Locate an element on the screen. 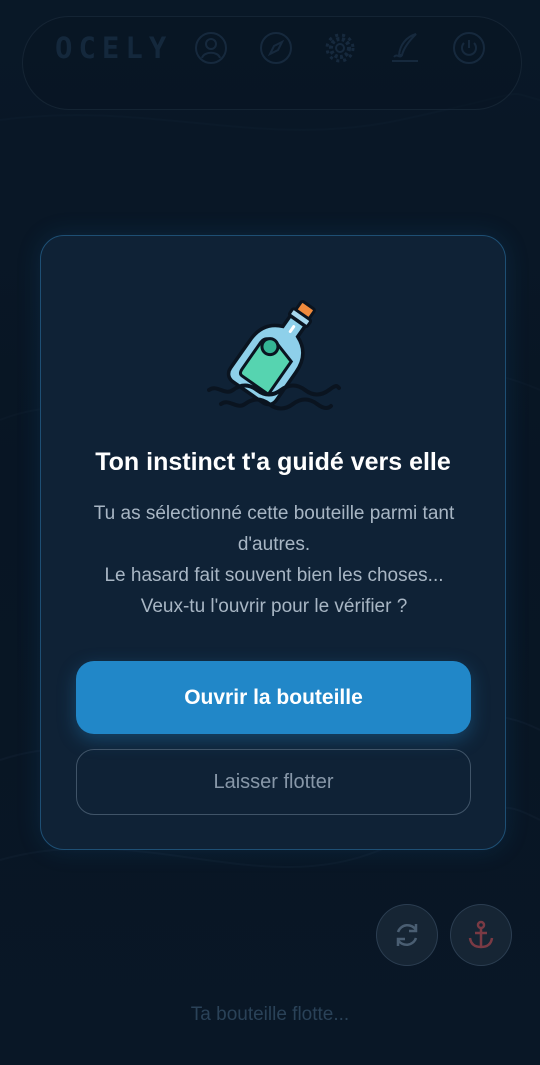 The height and width of the screenshot is (1065, 540). anchor-icon is located at coordinates (481, 934).